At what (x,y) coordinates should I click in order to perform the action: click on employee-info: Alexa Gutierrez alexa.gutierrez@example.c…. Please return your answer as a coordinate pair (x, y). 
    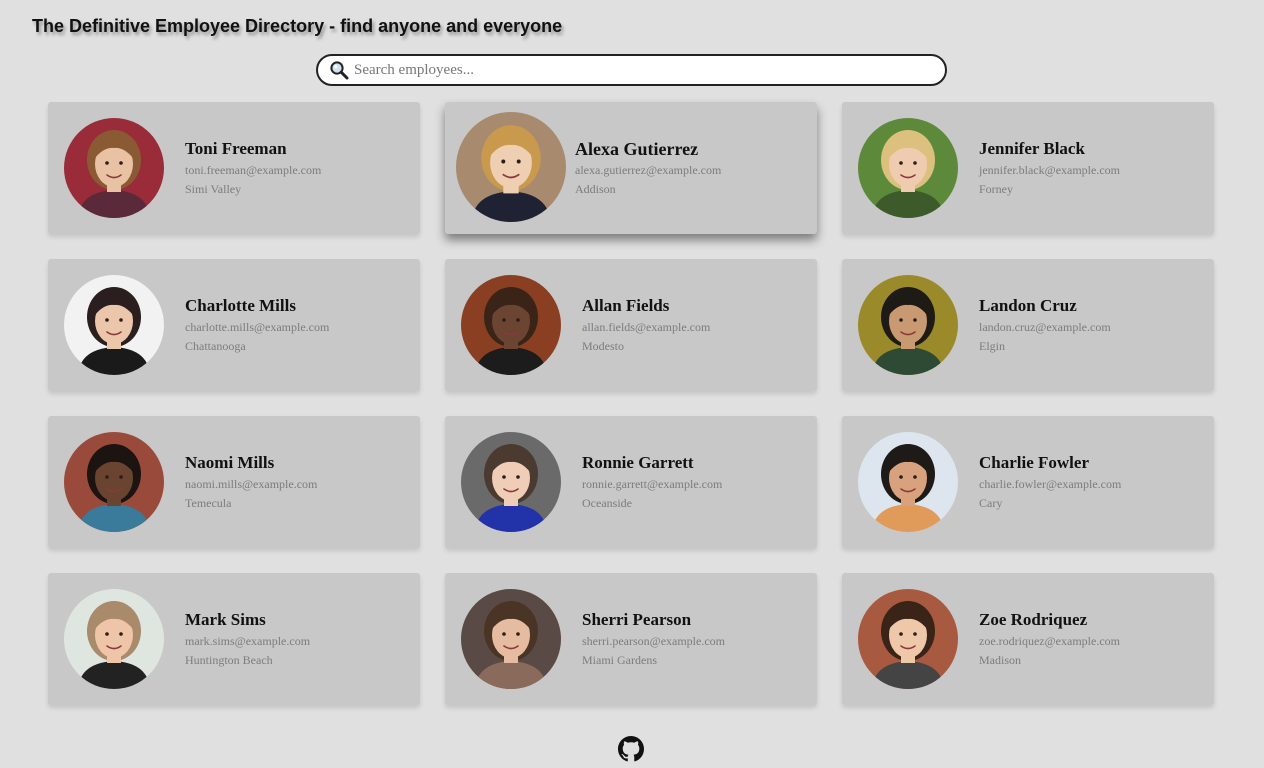
    Looking at the image, I should click on (648, 169).